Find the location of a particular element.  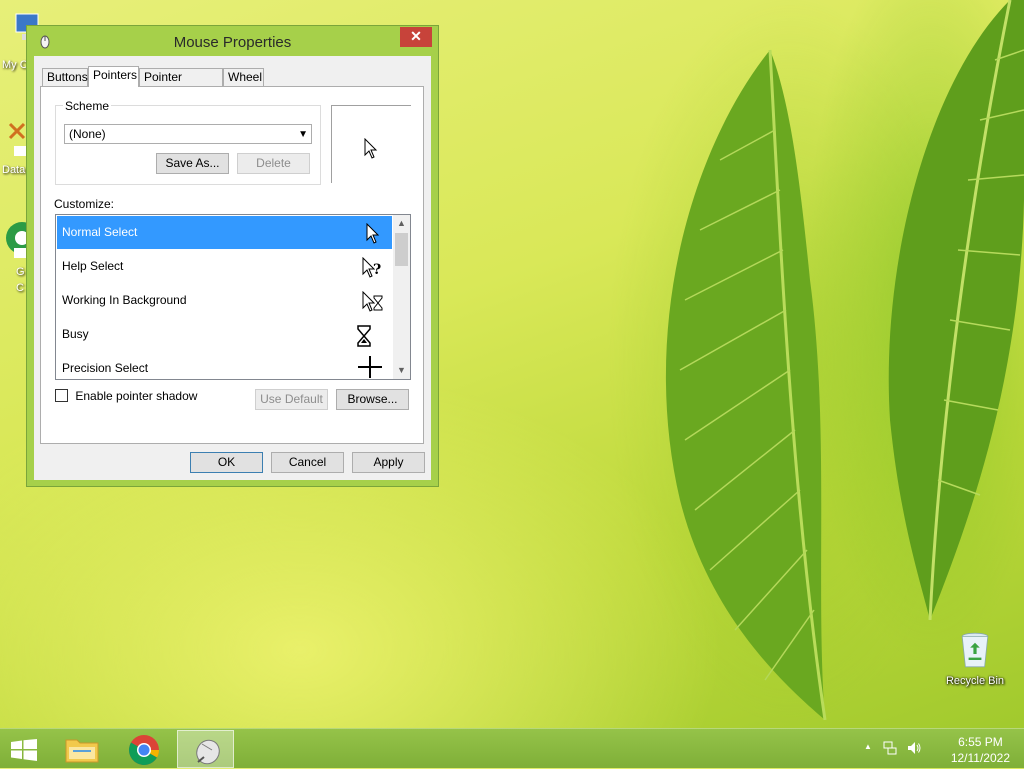

desktop-icon-label: Recycle Bin is located at coordinates (975, 681).